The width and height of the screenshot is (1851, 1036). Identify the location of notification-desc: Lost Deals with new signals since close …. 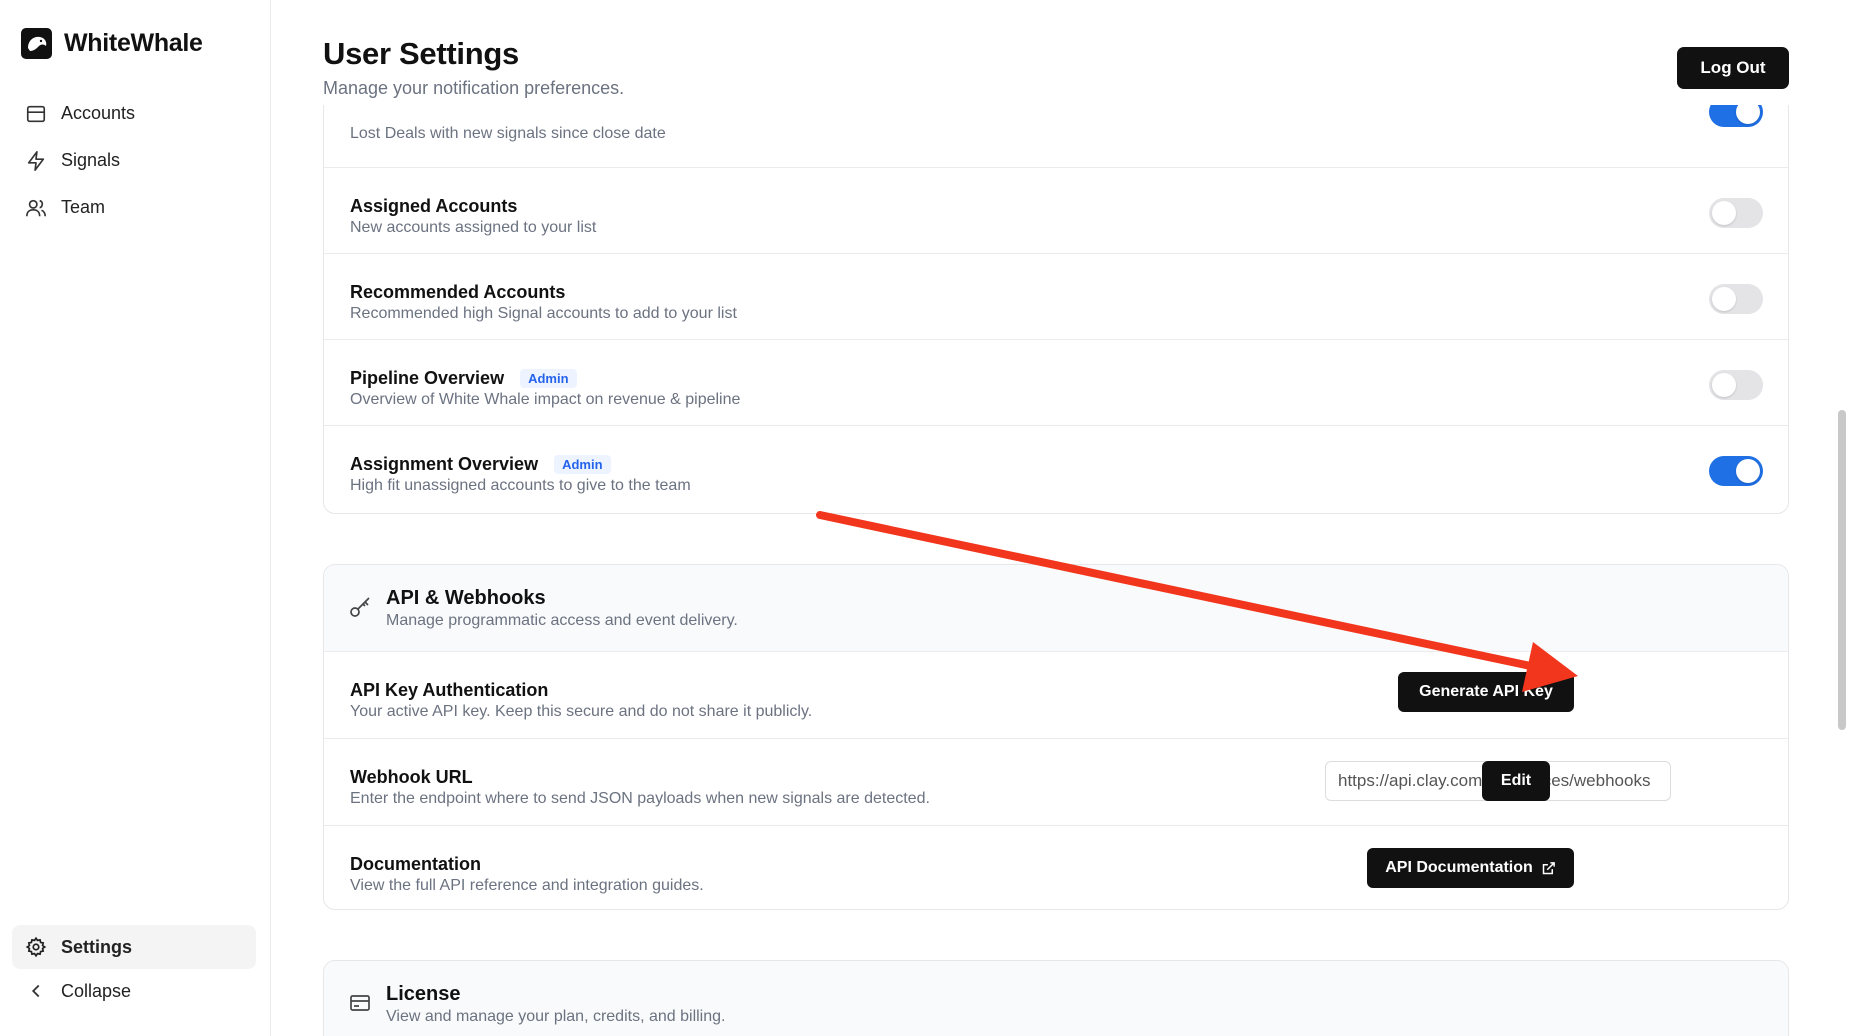
(508, 133).